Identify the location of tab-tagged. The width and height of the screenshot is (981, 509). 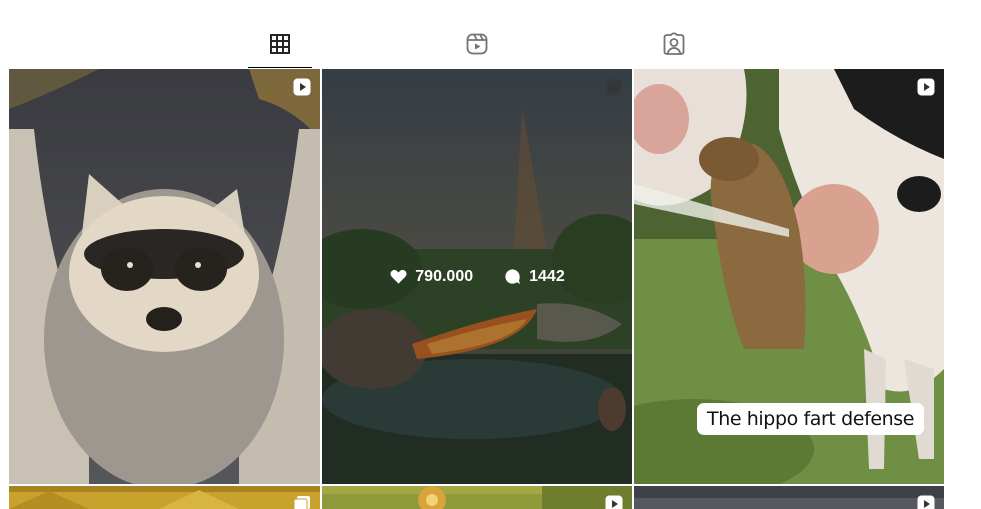
(674, 50).